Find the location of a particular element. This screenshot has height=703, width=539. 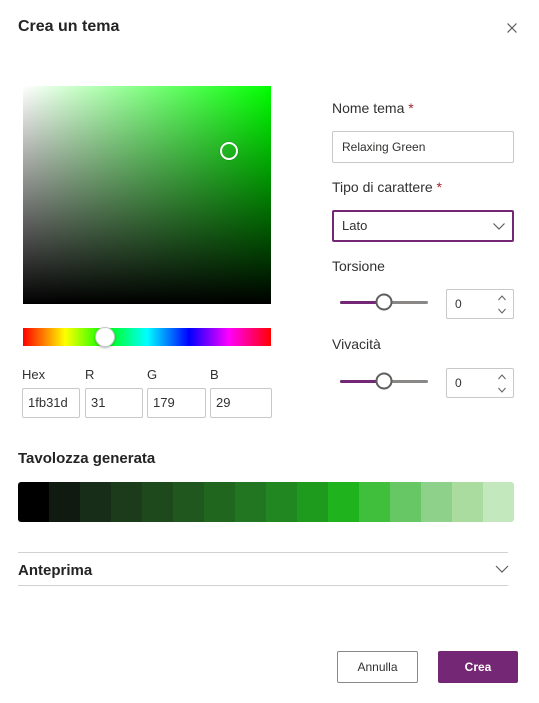

generated-palette is located at coordinates (266, 502).